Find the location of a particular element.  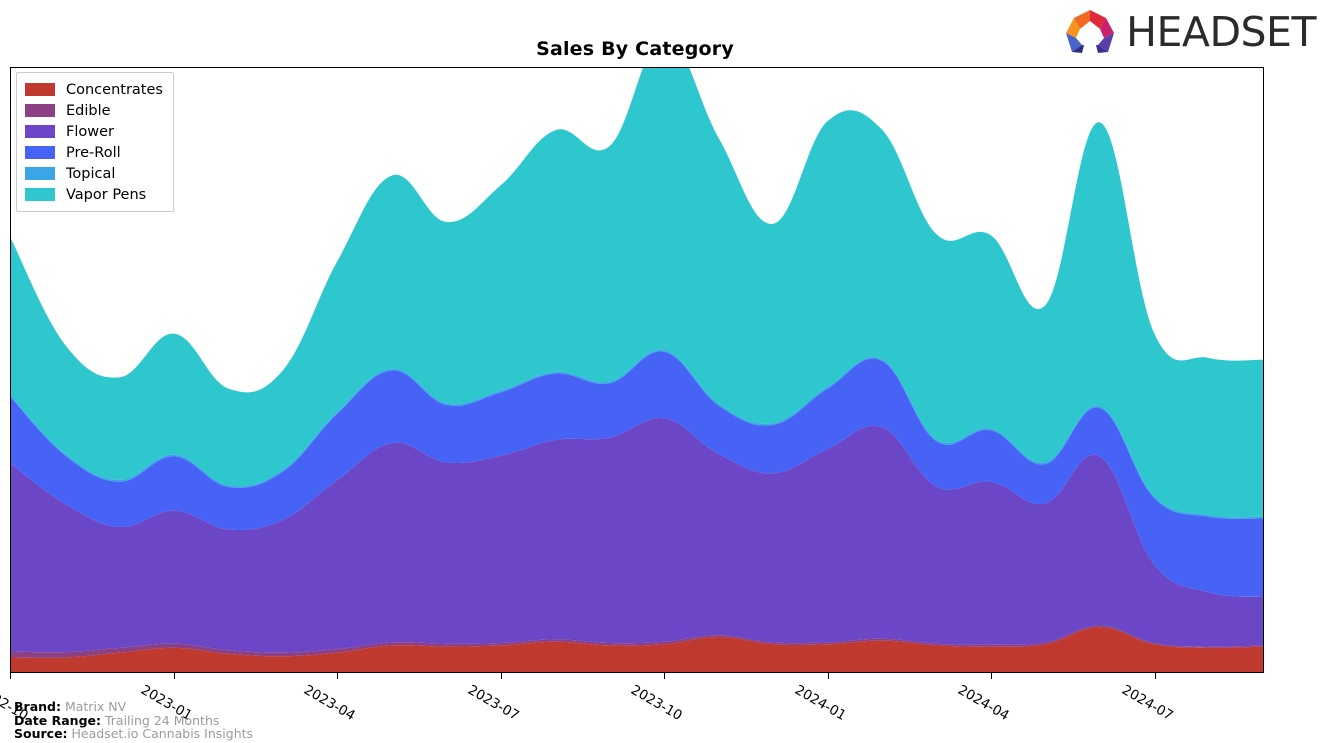

legend-item: Vapor Pens is located at coordinates (94, 194).